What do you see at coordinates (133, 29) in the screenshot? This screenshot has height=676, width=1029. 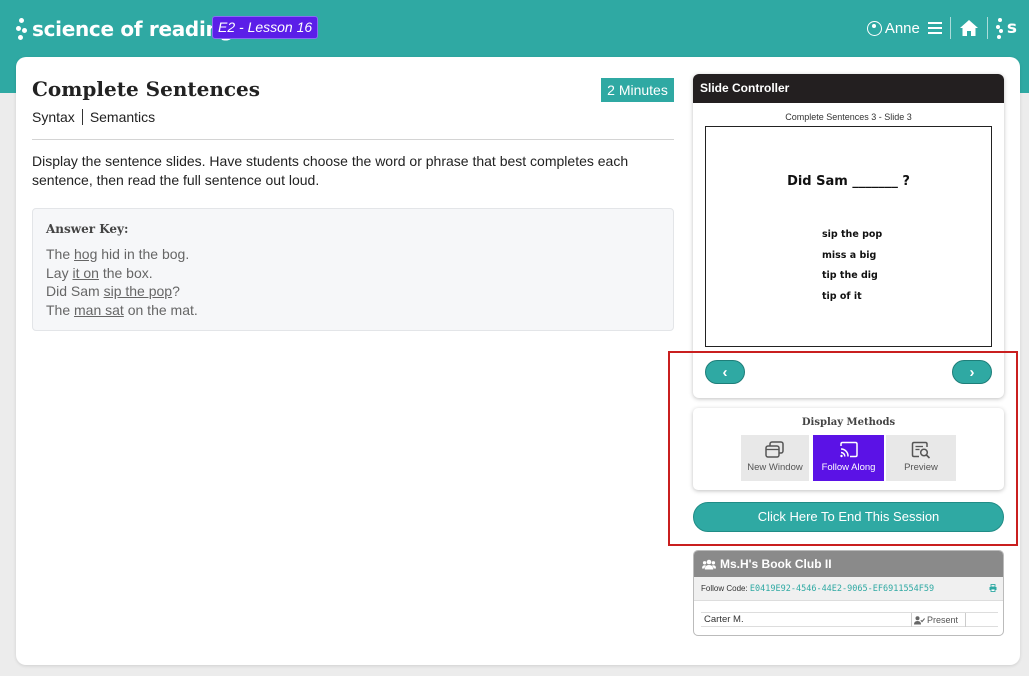 I see `brand-name: science of reading` at bounding box center [133, 29].